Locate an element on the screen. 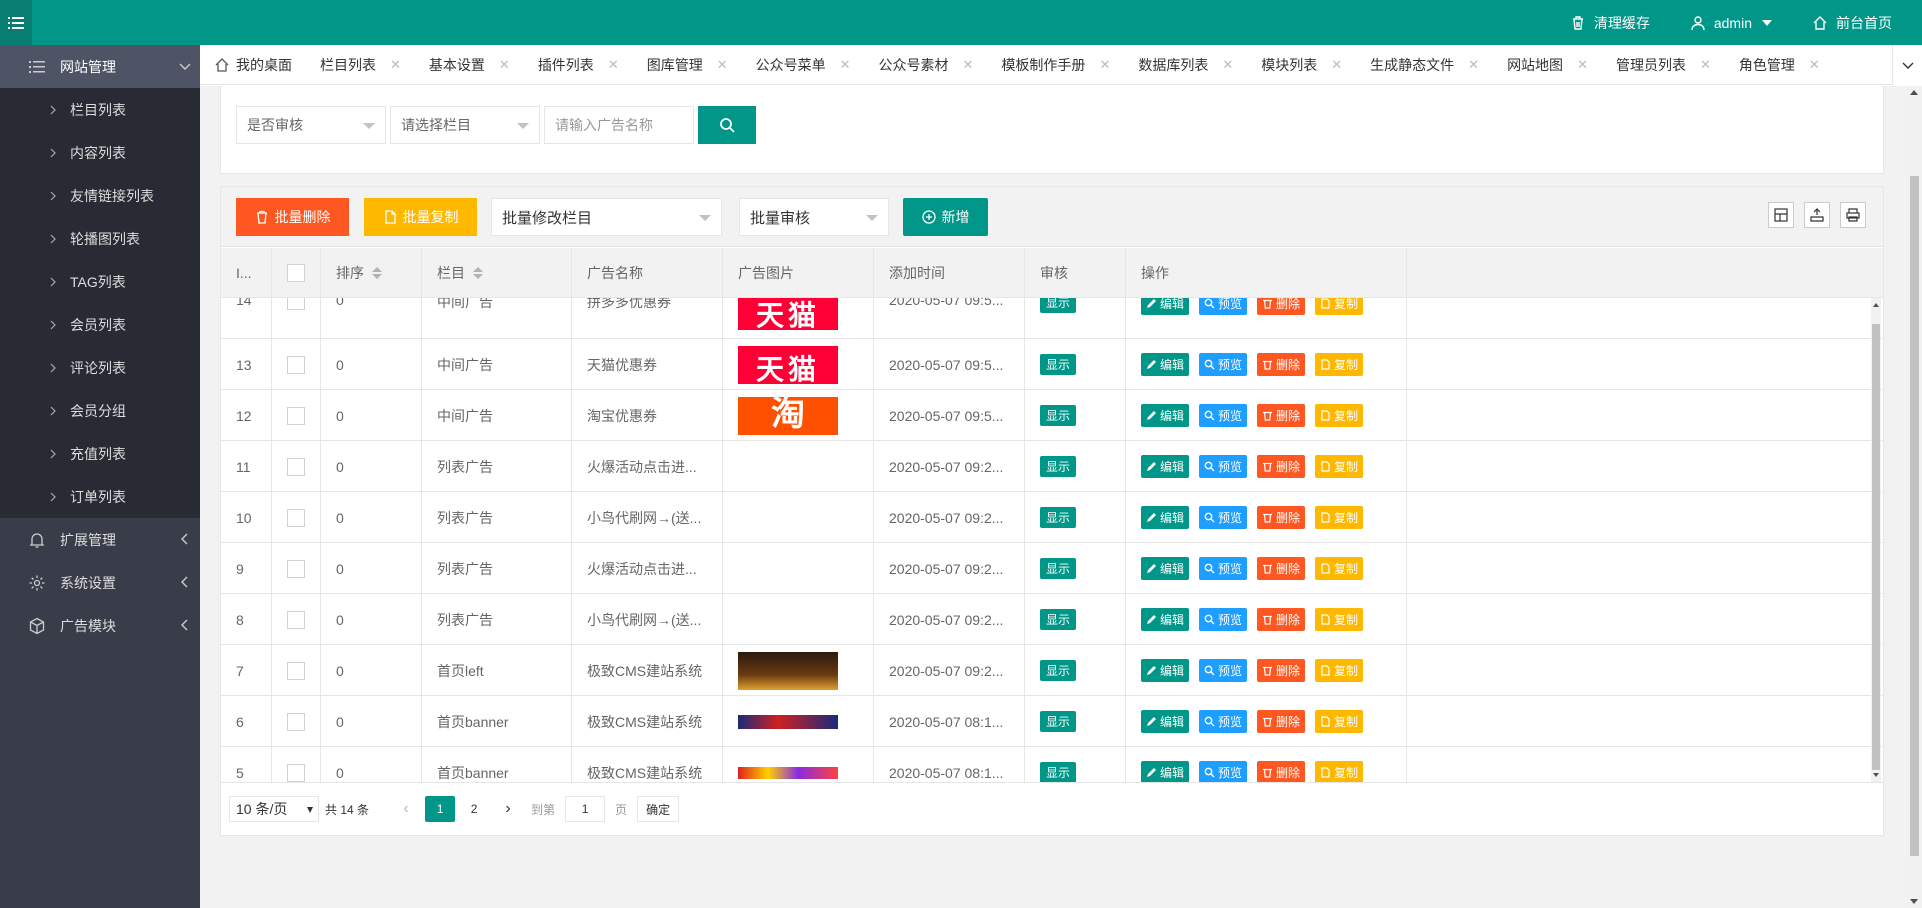 The image size is (1922, 908). sidebar-group-settings: 系统设置 is located at coordinates (100, 582).